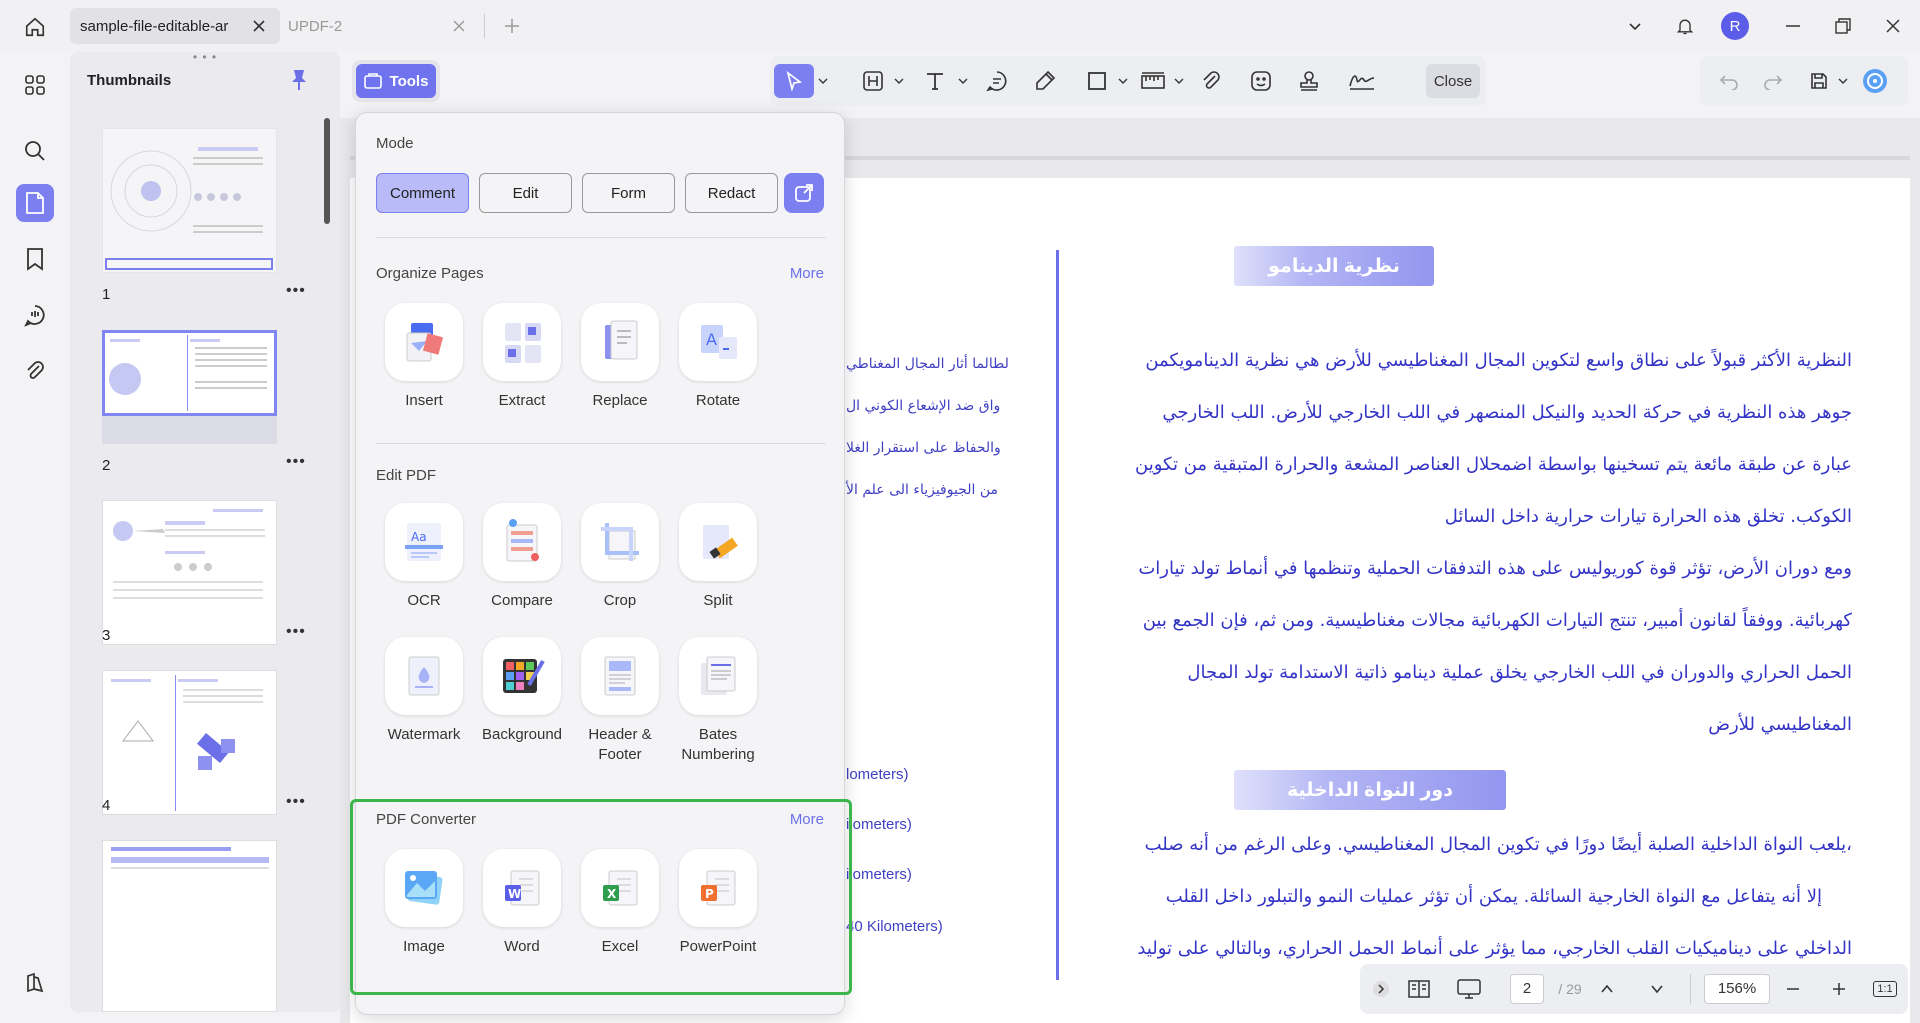  I want to click on attach-tool, so click(1211, 81).